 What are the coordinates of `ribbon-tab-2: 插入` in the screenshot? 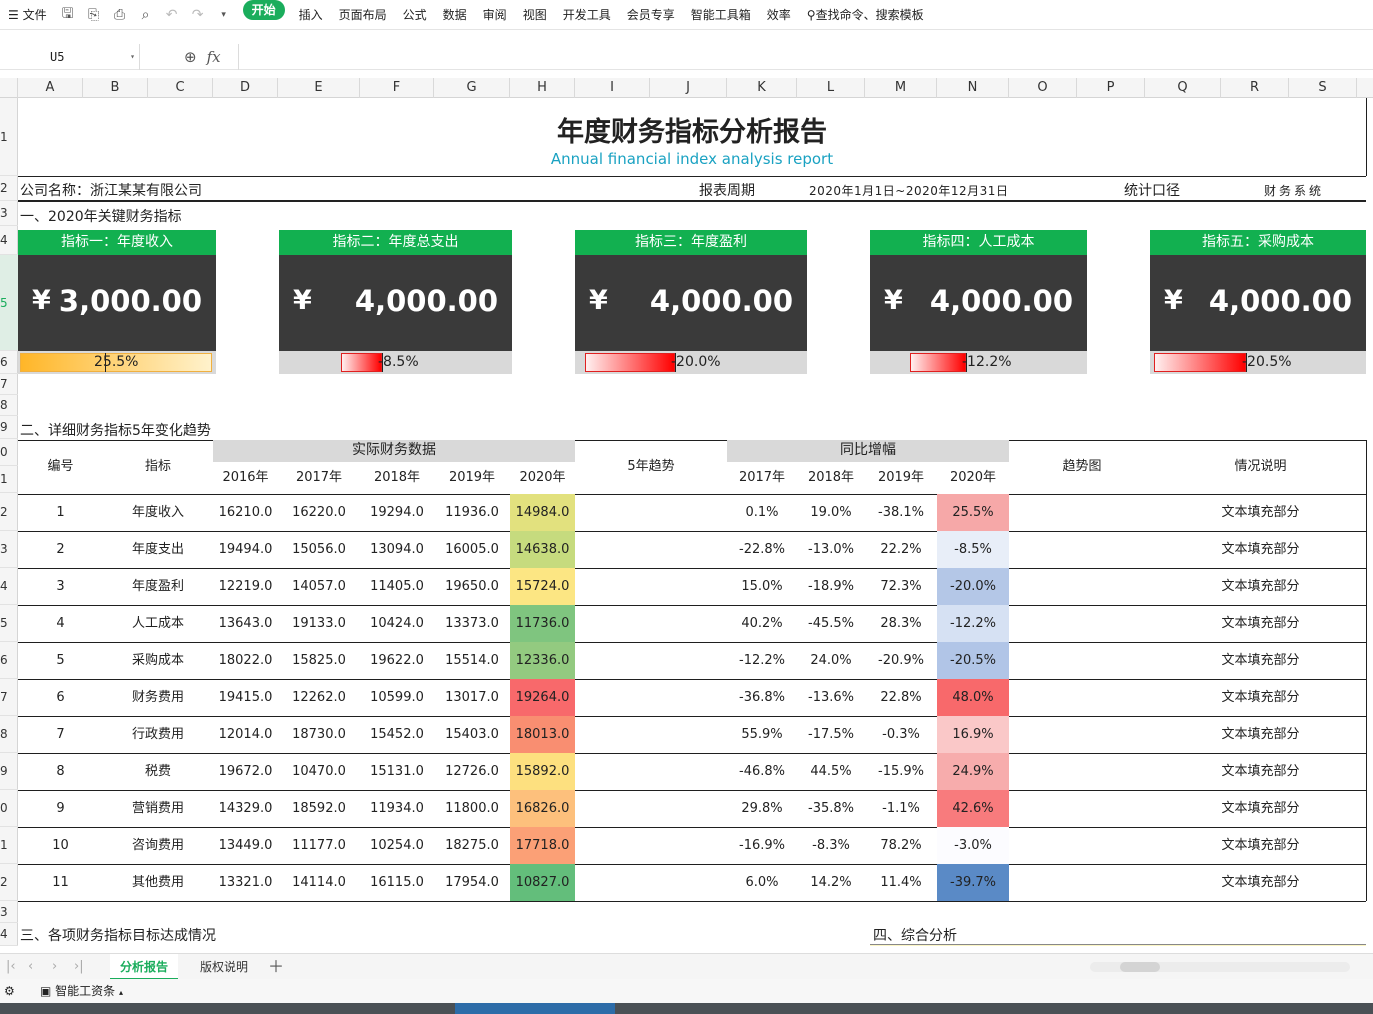 It's located at (311, 15).